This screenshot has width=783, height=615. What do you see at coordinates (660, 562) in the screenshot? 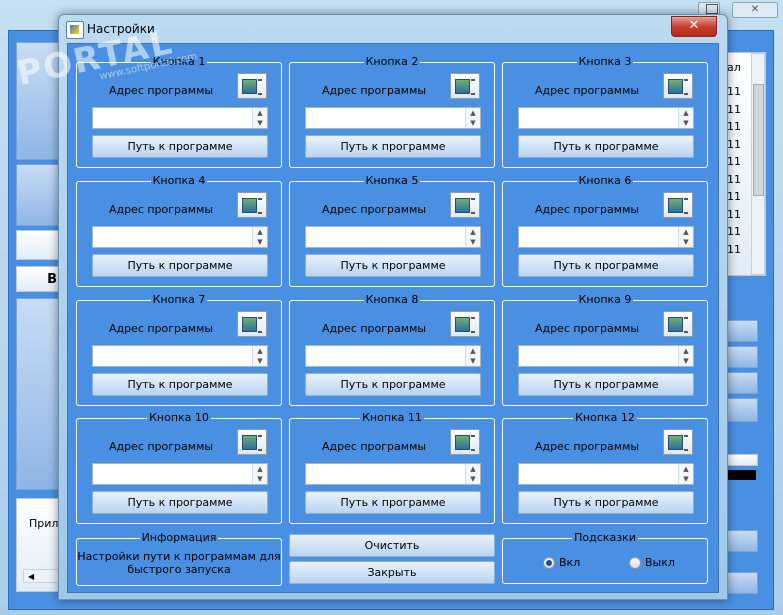
I see `hints-off-label: Выкл` at bounding box center [660, 562].